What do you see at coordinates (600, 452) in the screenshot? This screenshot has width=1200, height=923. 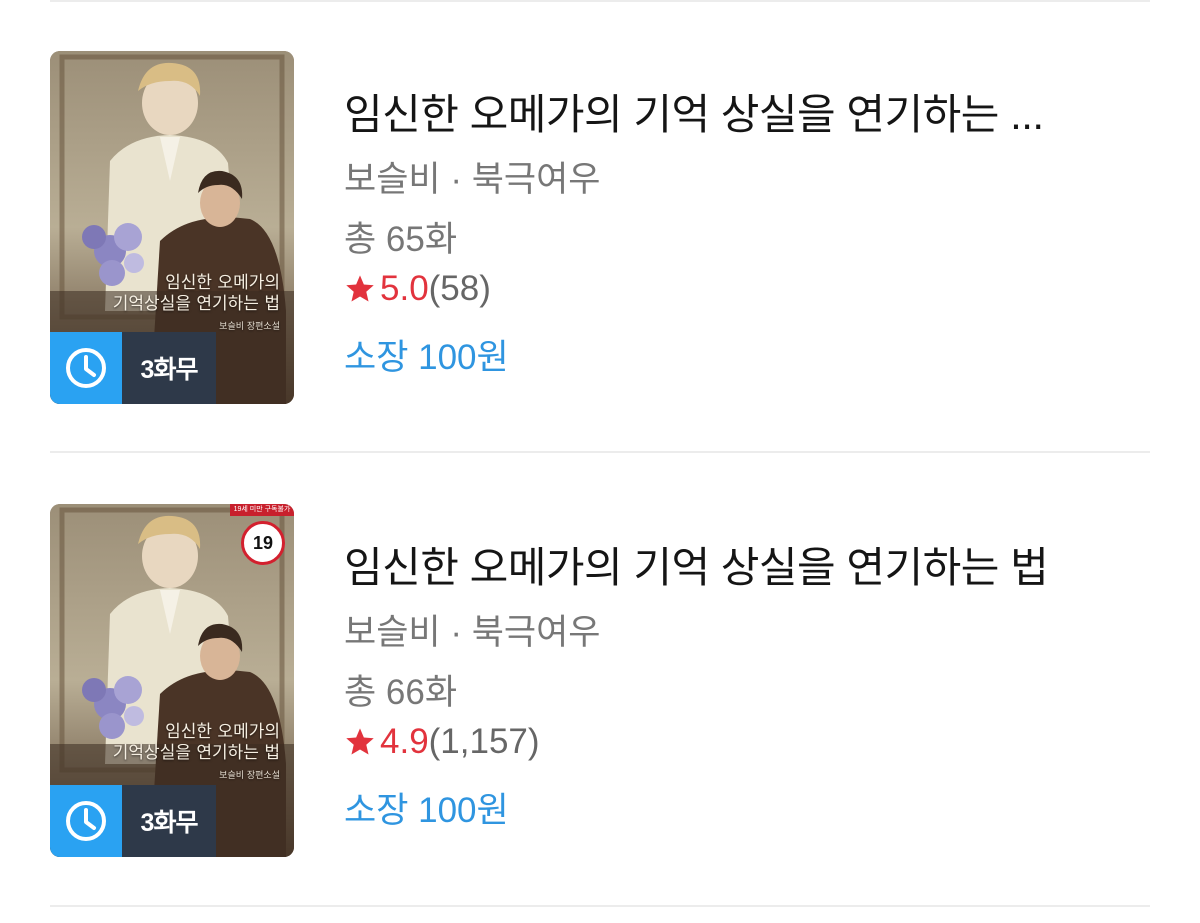 I see `list-divider` at bounding box center [600, 452].